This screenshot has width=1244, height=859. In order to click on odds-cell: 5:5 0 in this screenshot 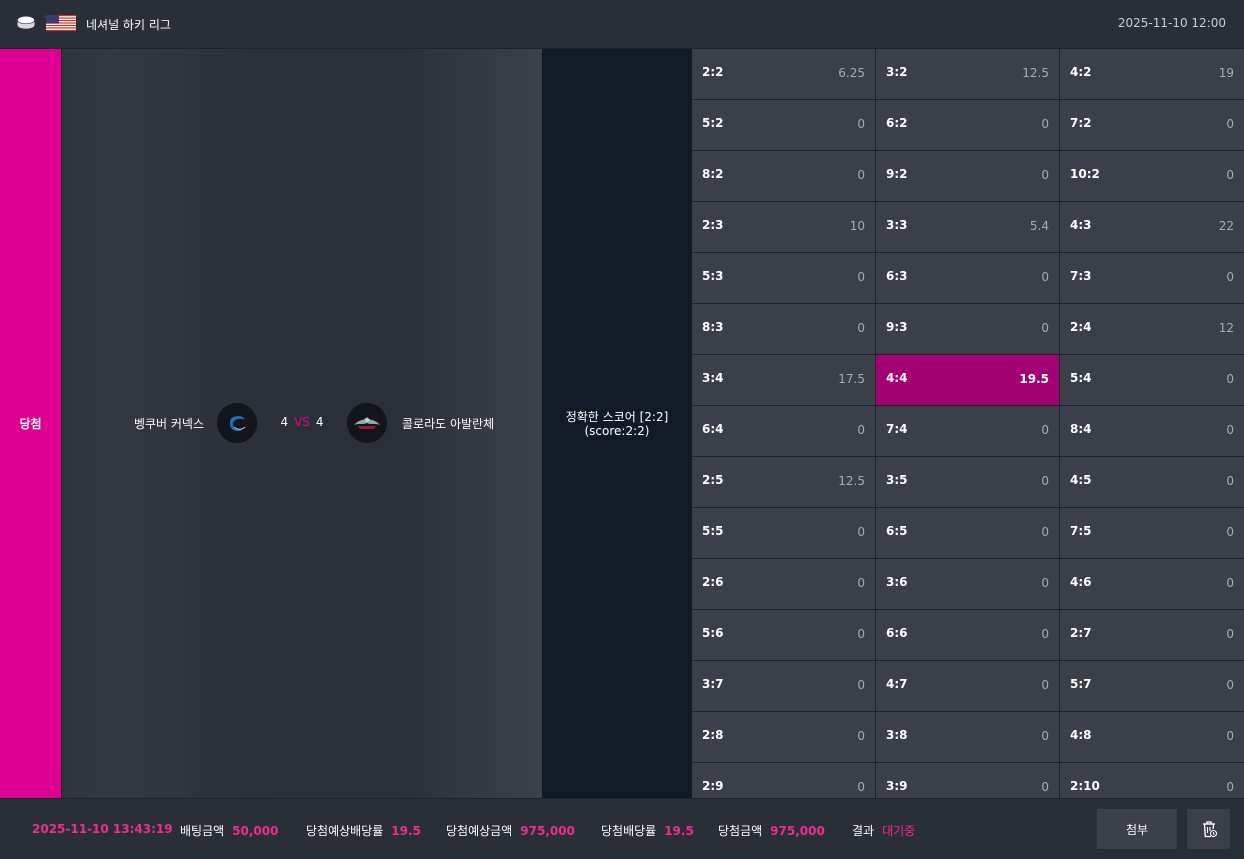, I will do `click(783, 533)`.